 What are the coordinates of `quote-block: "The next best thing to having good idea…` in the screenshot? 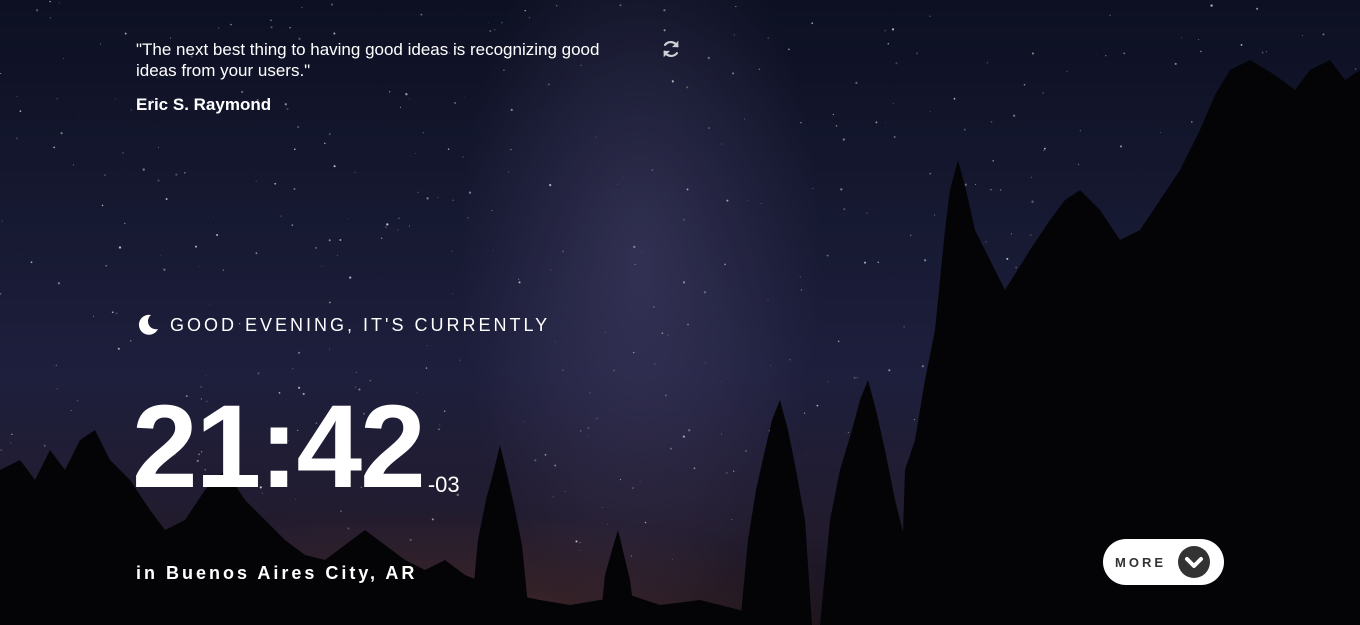 It's located at (386, 77).